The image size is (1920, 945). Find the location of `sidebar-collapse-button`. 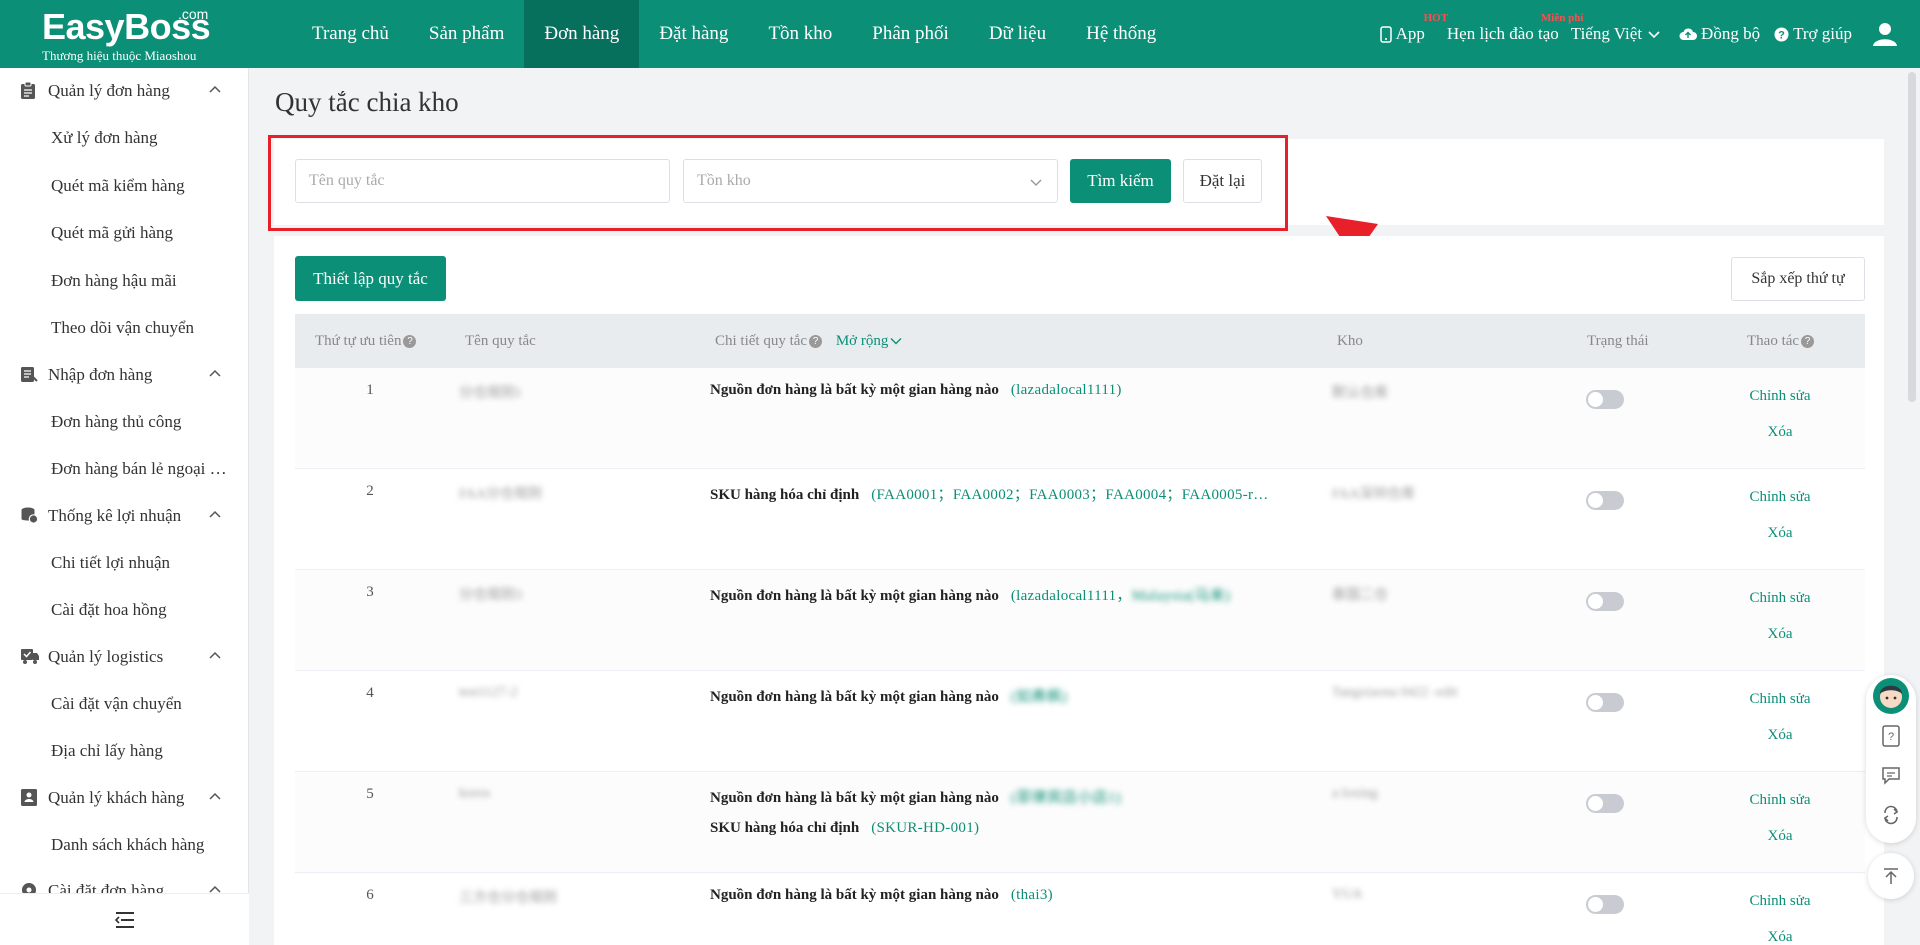

sidebar-collapse-button is located at coordinates (124, 919).